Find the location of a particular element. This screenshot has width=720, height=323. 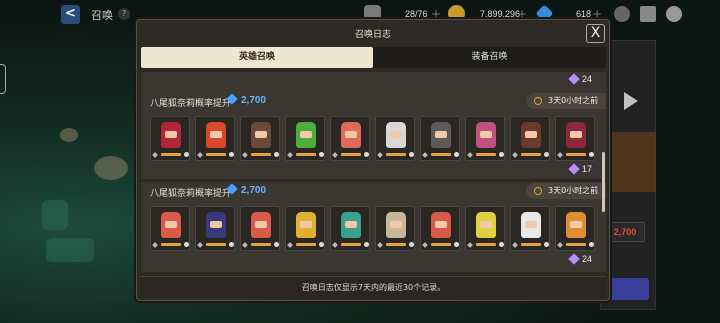

back-button: < is located at coordinates (70, 14).